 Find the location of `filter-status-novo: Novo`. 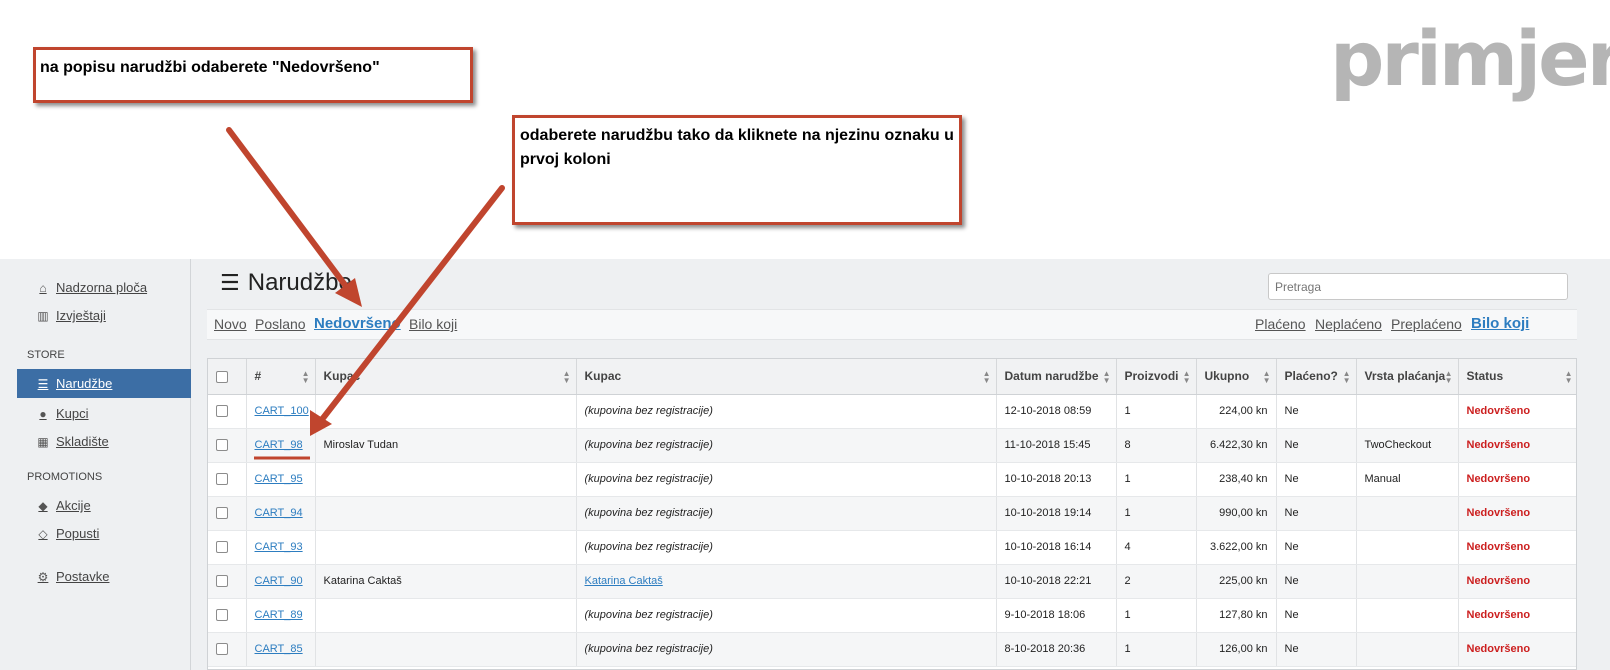

filter-status-novo: Novo is located at coordinates (230, 324).